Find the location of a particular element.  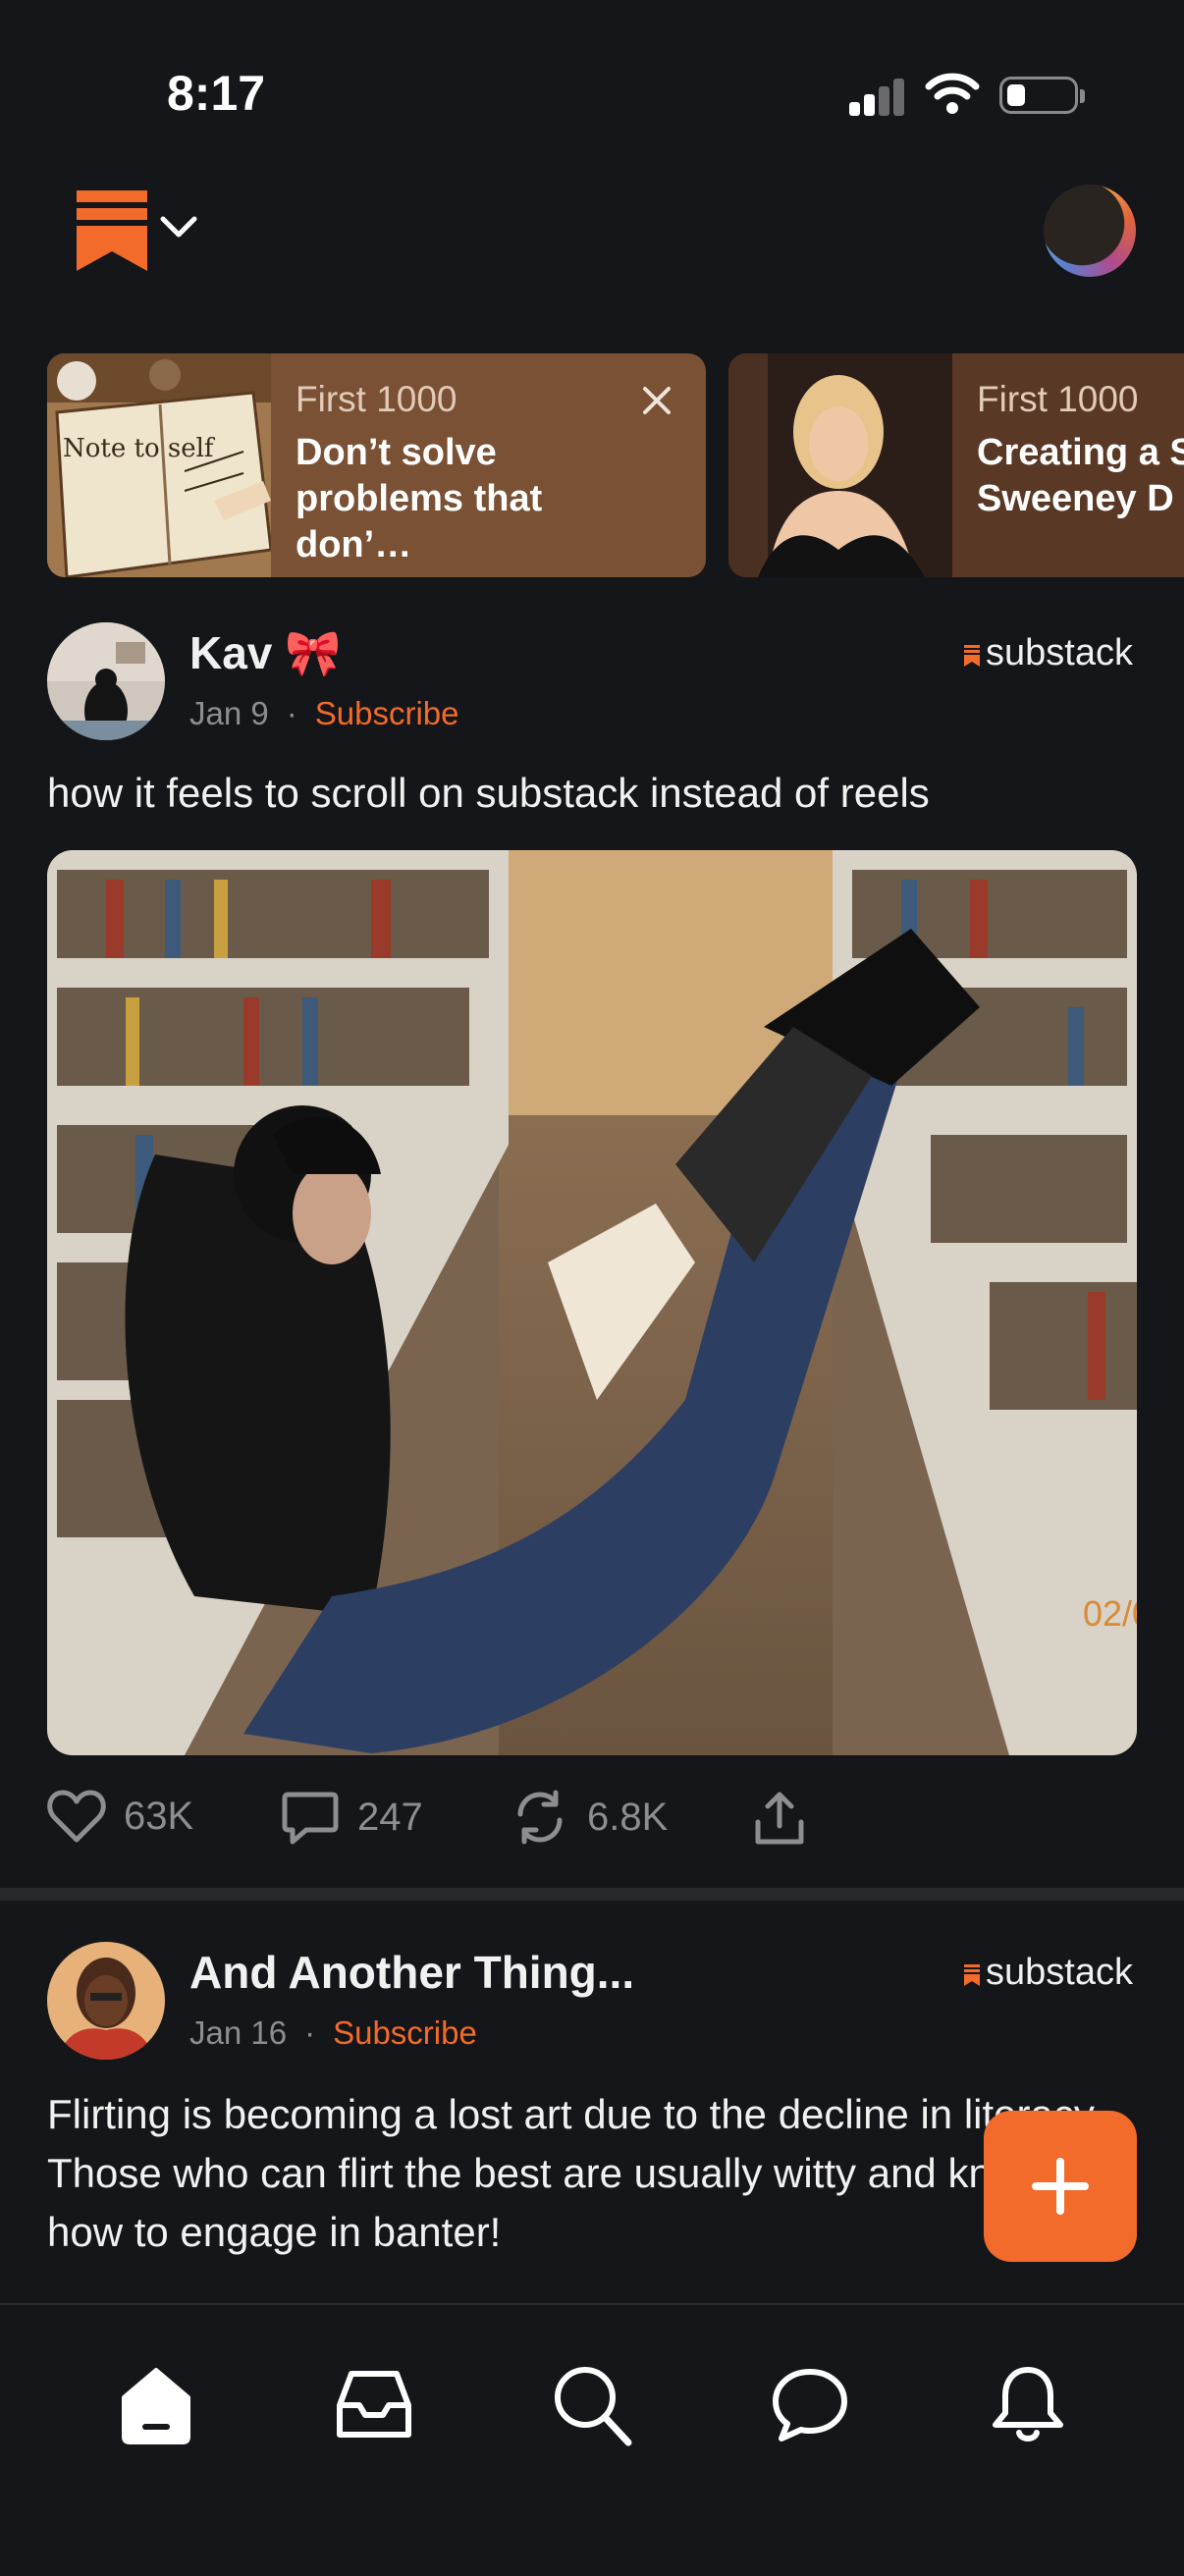

share-button is located at coordinates (779, 1818).